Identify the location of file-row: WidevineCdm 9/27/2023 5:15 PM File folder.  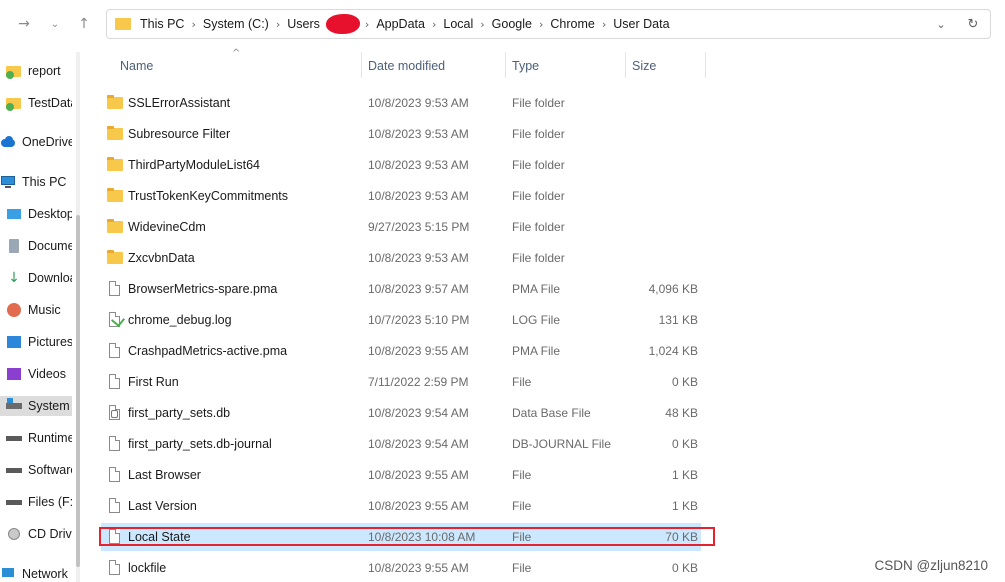
(401, 227).